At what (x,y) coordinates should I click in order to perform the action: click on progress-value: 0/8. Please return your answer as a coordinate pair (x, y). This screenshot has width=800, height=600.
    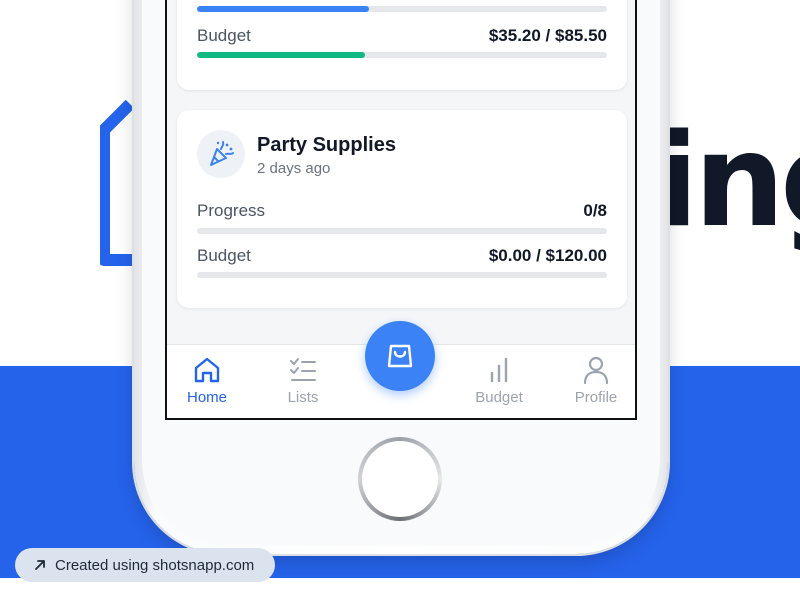
    Looking at the image, I should click on (595, 210).